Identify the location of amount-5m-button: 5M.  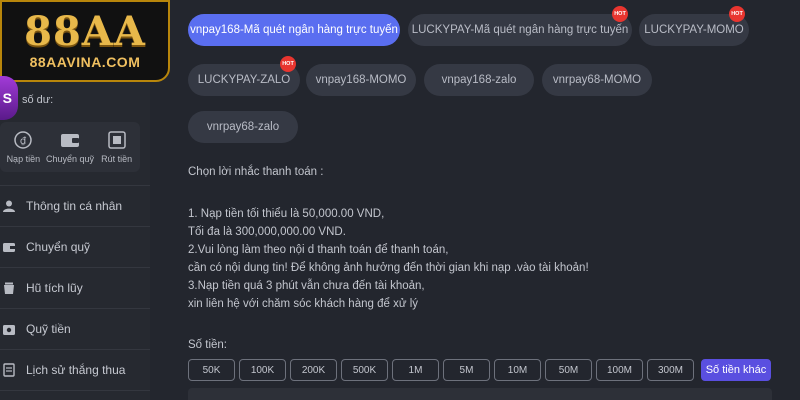
(466, 370).